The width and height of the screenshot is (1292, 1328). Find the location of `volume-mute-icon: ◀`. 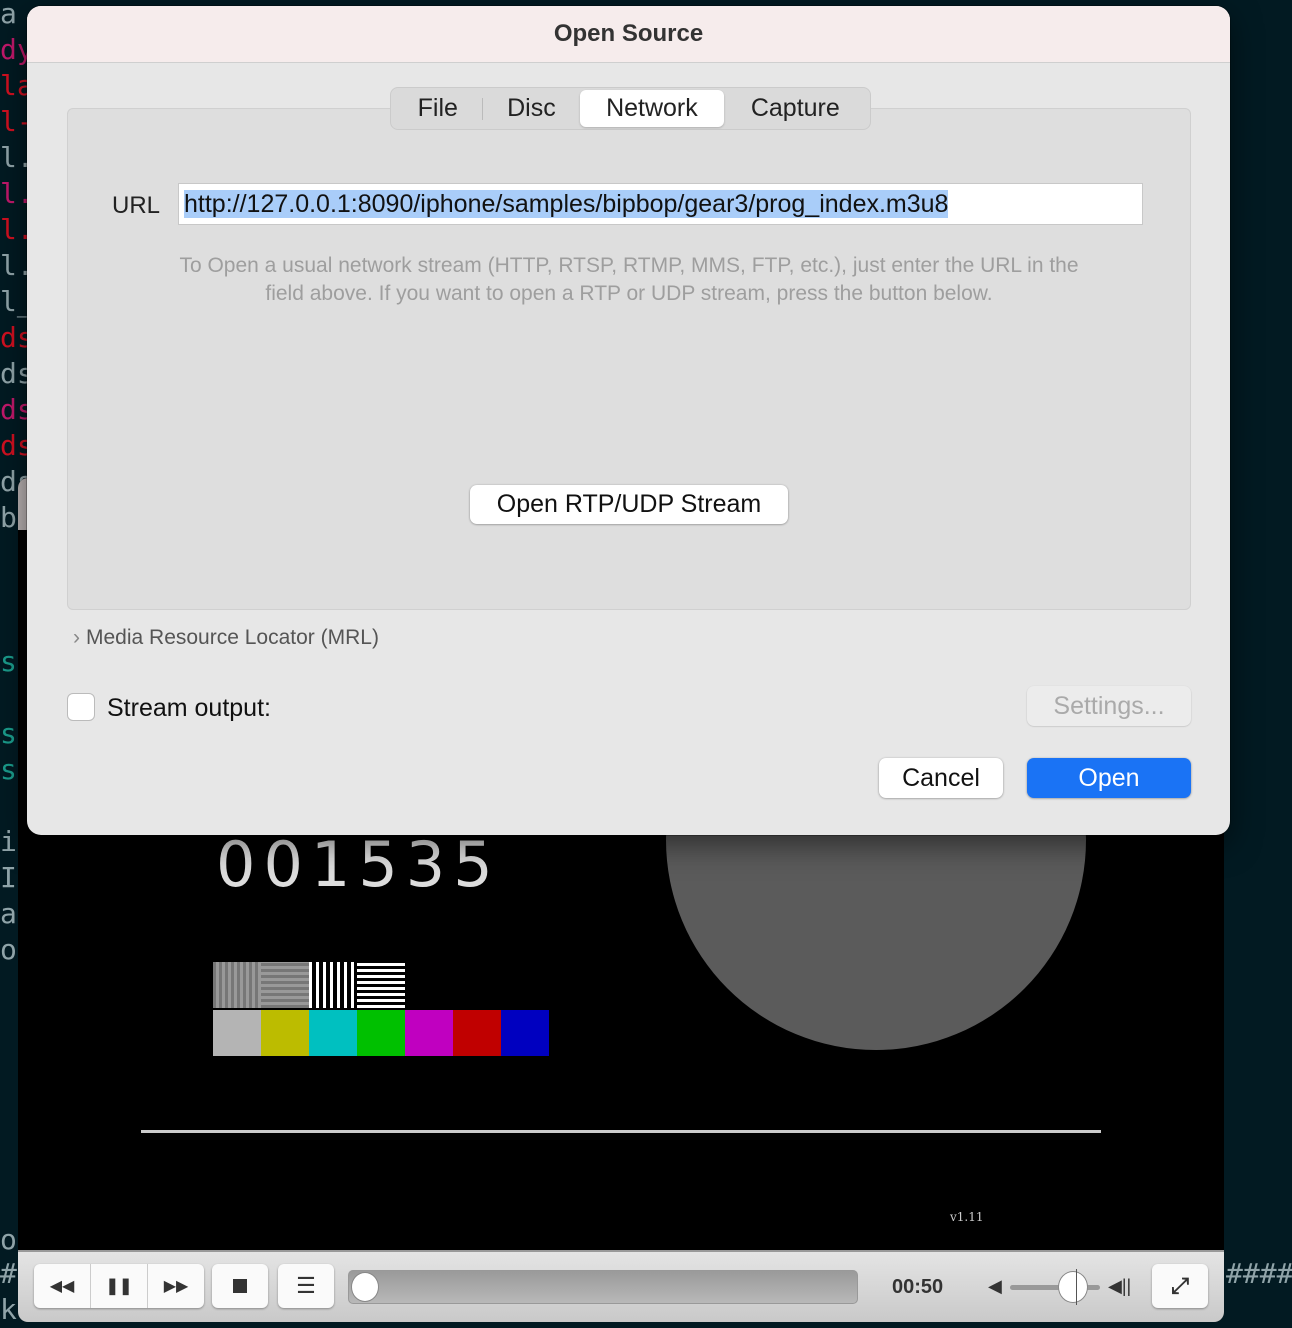

volume-mute-icon: ◀ is located at coordinates (995, 1286).